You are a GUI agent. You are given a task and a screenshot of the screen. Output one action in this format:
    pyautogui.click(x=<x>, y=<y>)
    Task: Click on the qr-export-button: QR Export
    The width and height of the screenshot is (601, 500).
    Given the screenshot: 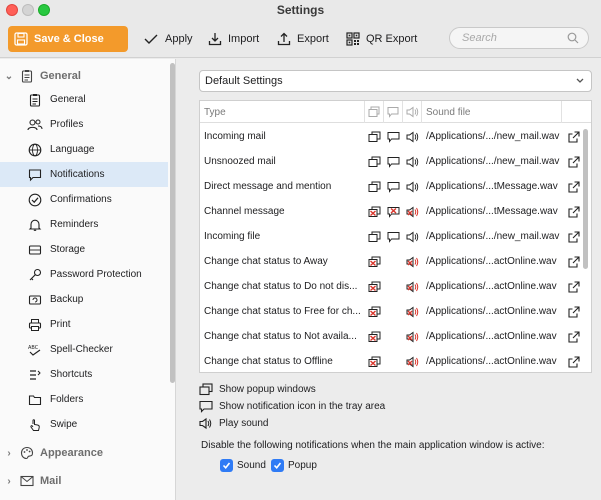 What is the action you would take?
    pyautogui.click(x=381, y=39)
    